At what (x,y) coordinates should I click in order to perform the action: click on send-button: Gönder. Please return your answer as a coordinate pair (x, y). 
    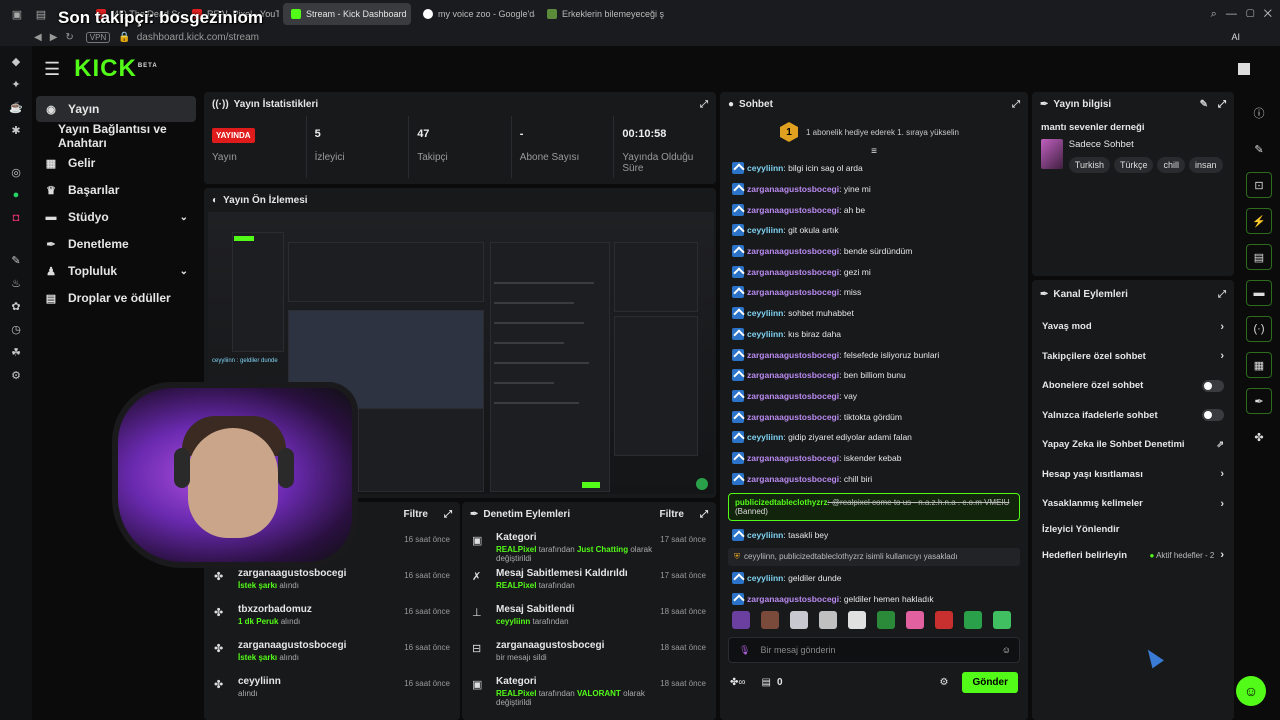
    Looking at the image, I should click on (990, 682).